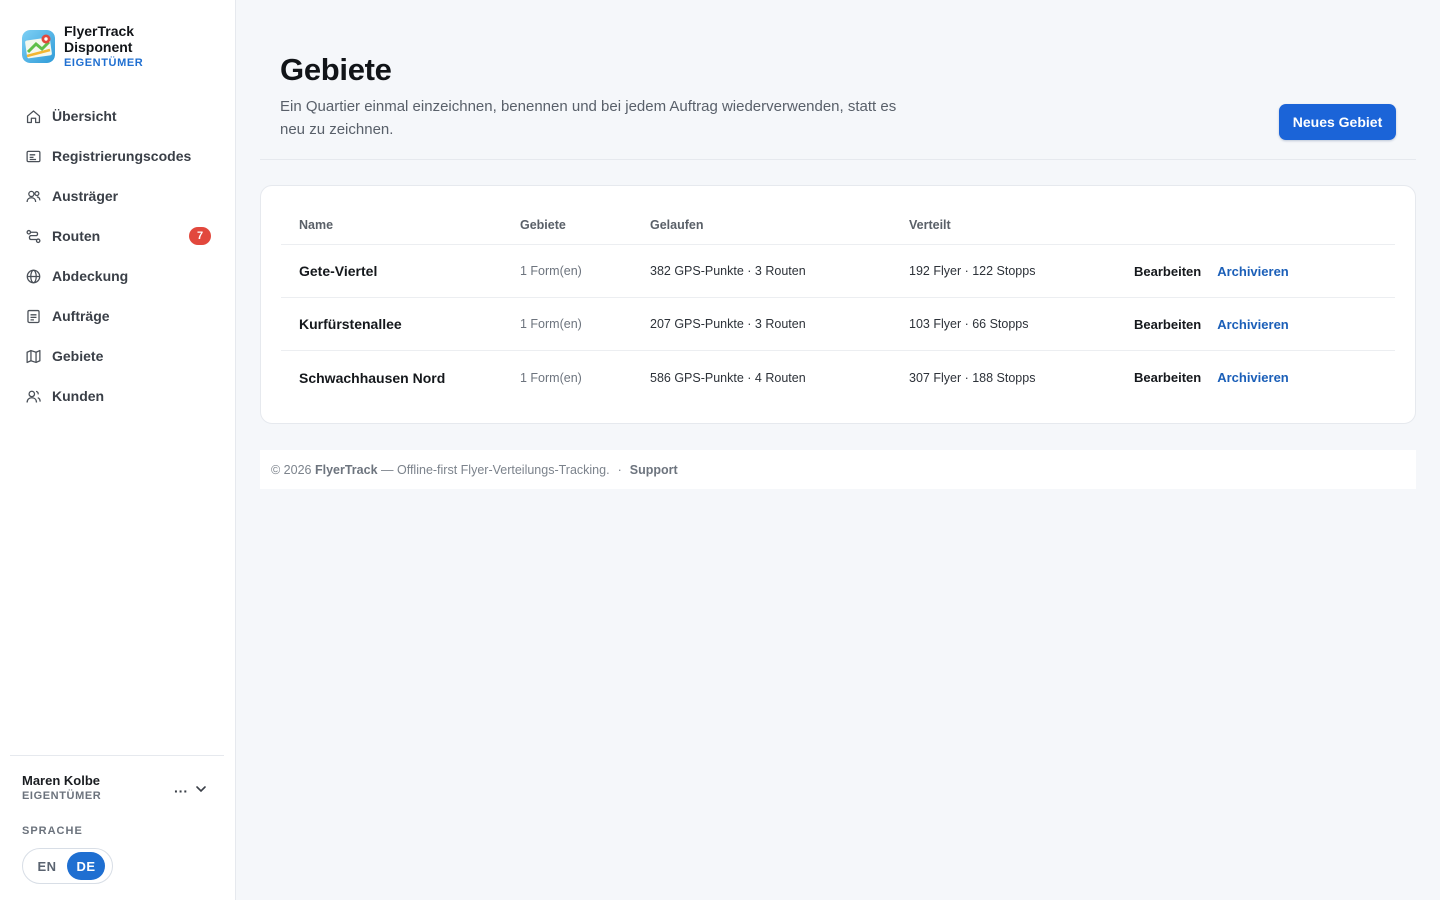 The height and width of the screenshot is (900, 1440). Describe the element at coordinates (33, 116) in the screenshot. I see `home-icon` at that location.